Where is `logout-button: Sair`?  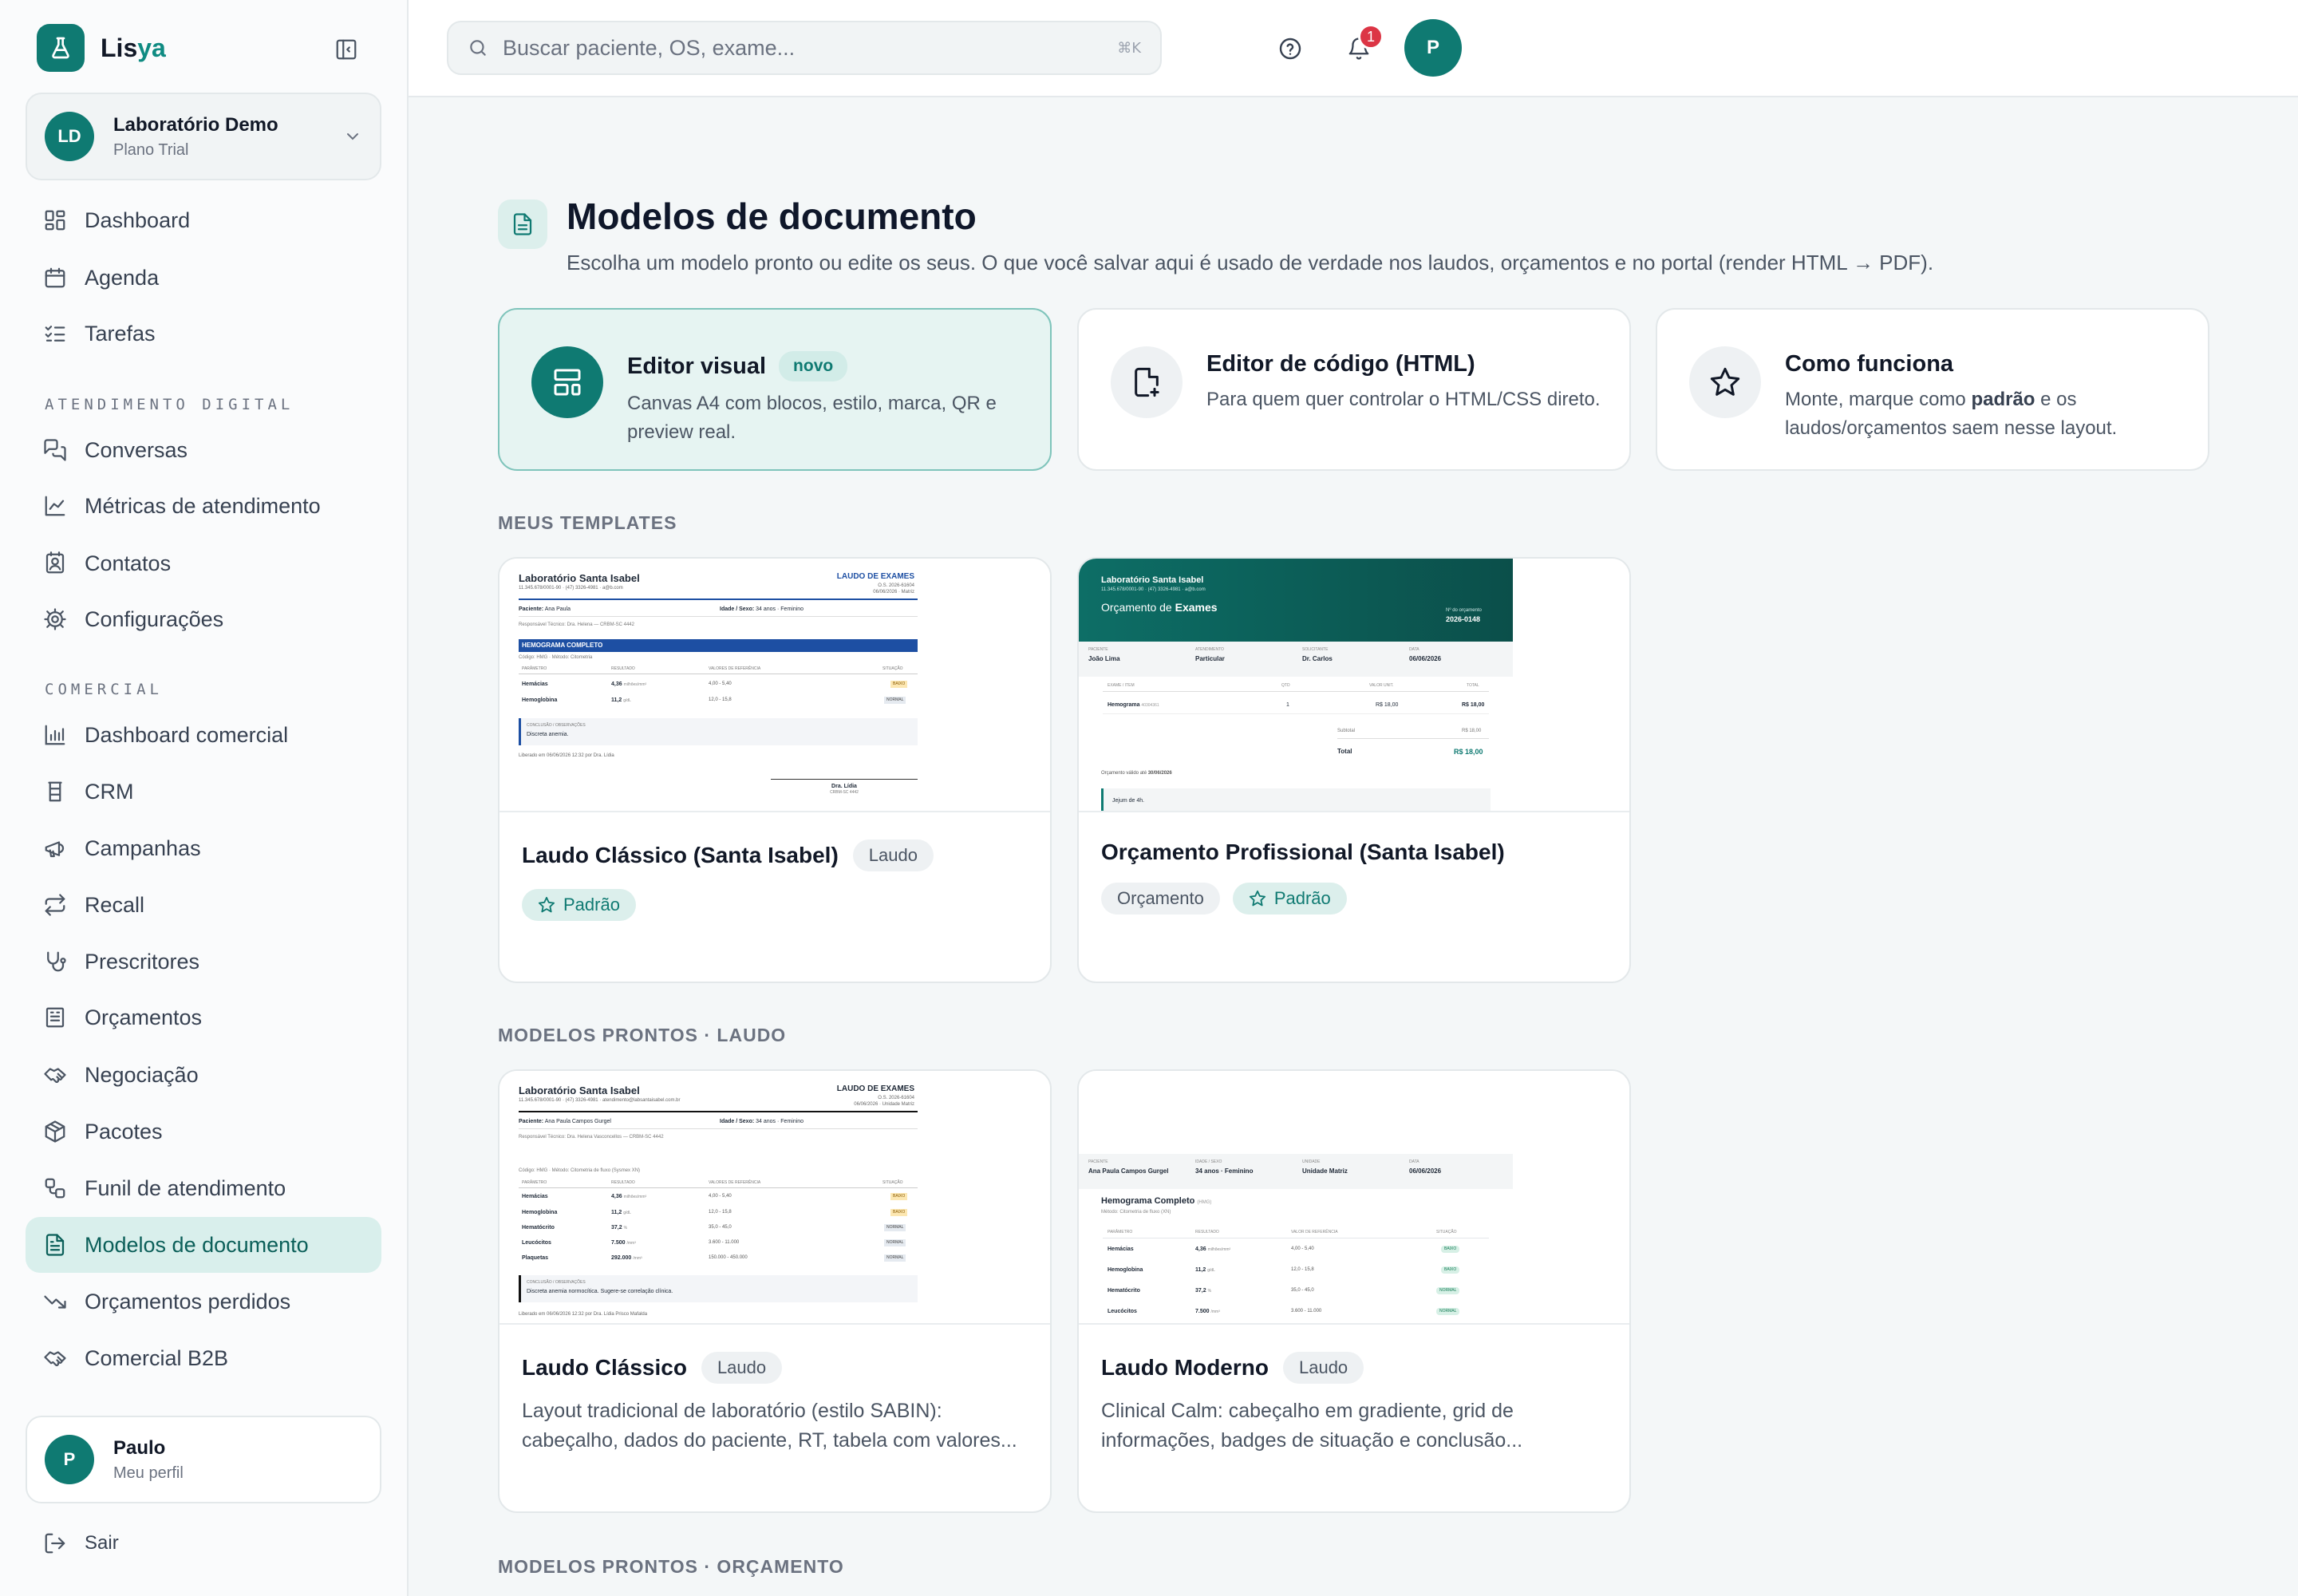
logout-button: Sair is located at coordinates (81, 1543).